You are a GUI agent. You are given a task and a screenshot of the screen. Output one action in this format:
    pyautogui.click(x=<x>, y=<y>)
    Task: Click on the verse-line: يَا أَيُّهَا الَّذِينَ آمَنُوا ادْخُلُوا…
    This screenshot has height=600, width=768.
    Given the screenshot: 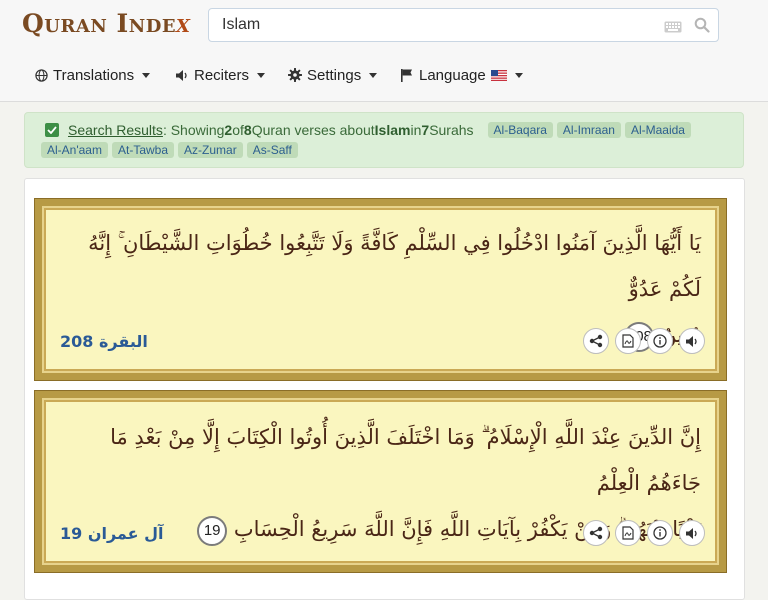 What is the action you would take?
    pyautogui.click(x=394, y=266)
    